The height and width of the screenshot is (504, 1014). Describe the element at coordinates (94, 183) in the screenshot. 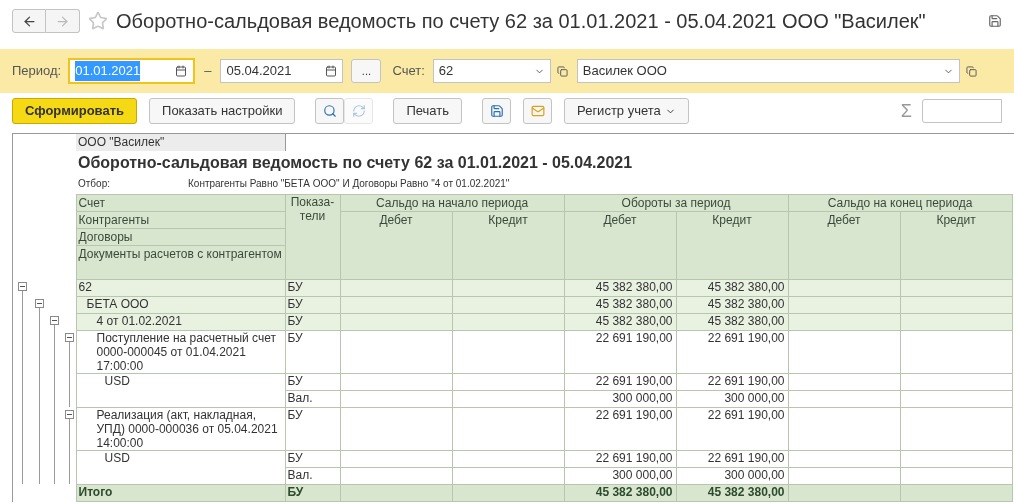

I see `filter-label: Отбор:` at that location.